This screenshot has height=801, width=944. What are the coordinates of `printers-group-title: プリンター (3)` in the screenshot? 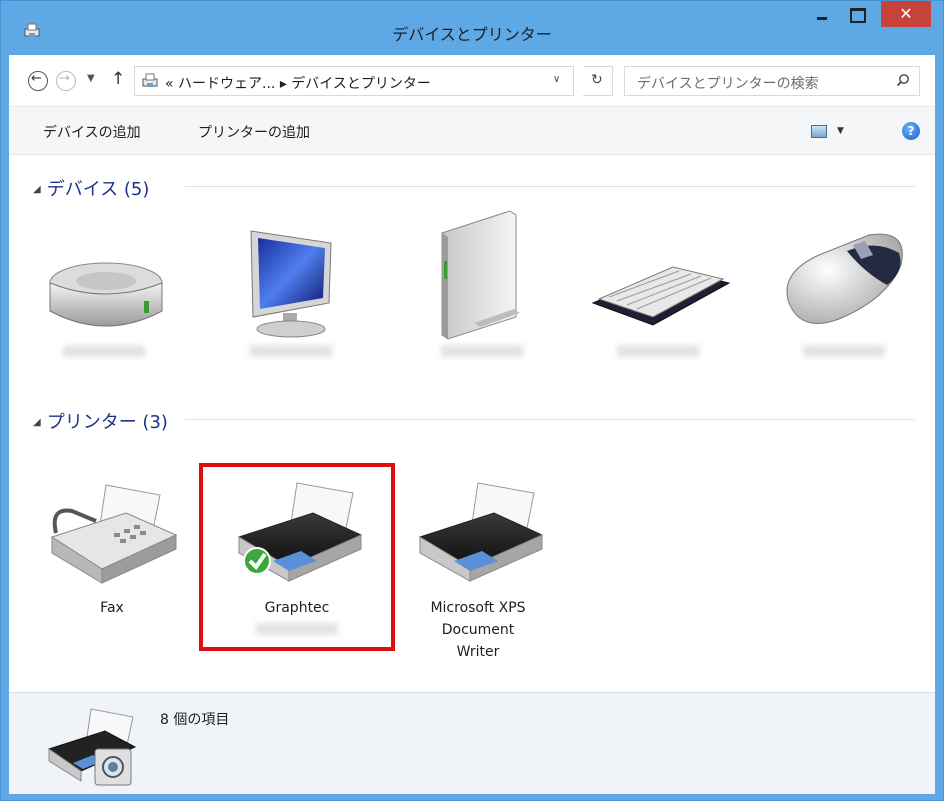 It's located at (107, 422).